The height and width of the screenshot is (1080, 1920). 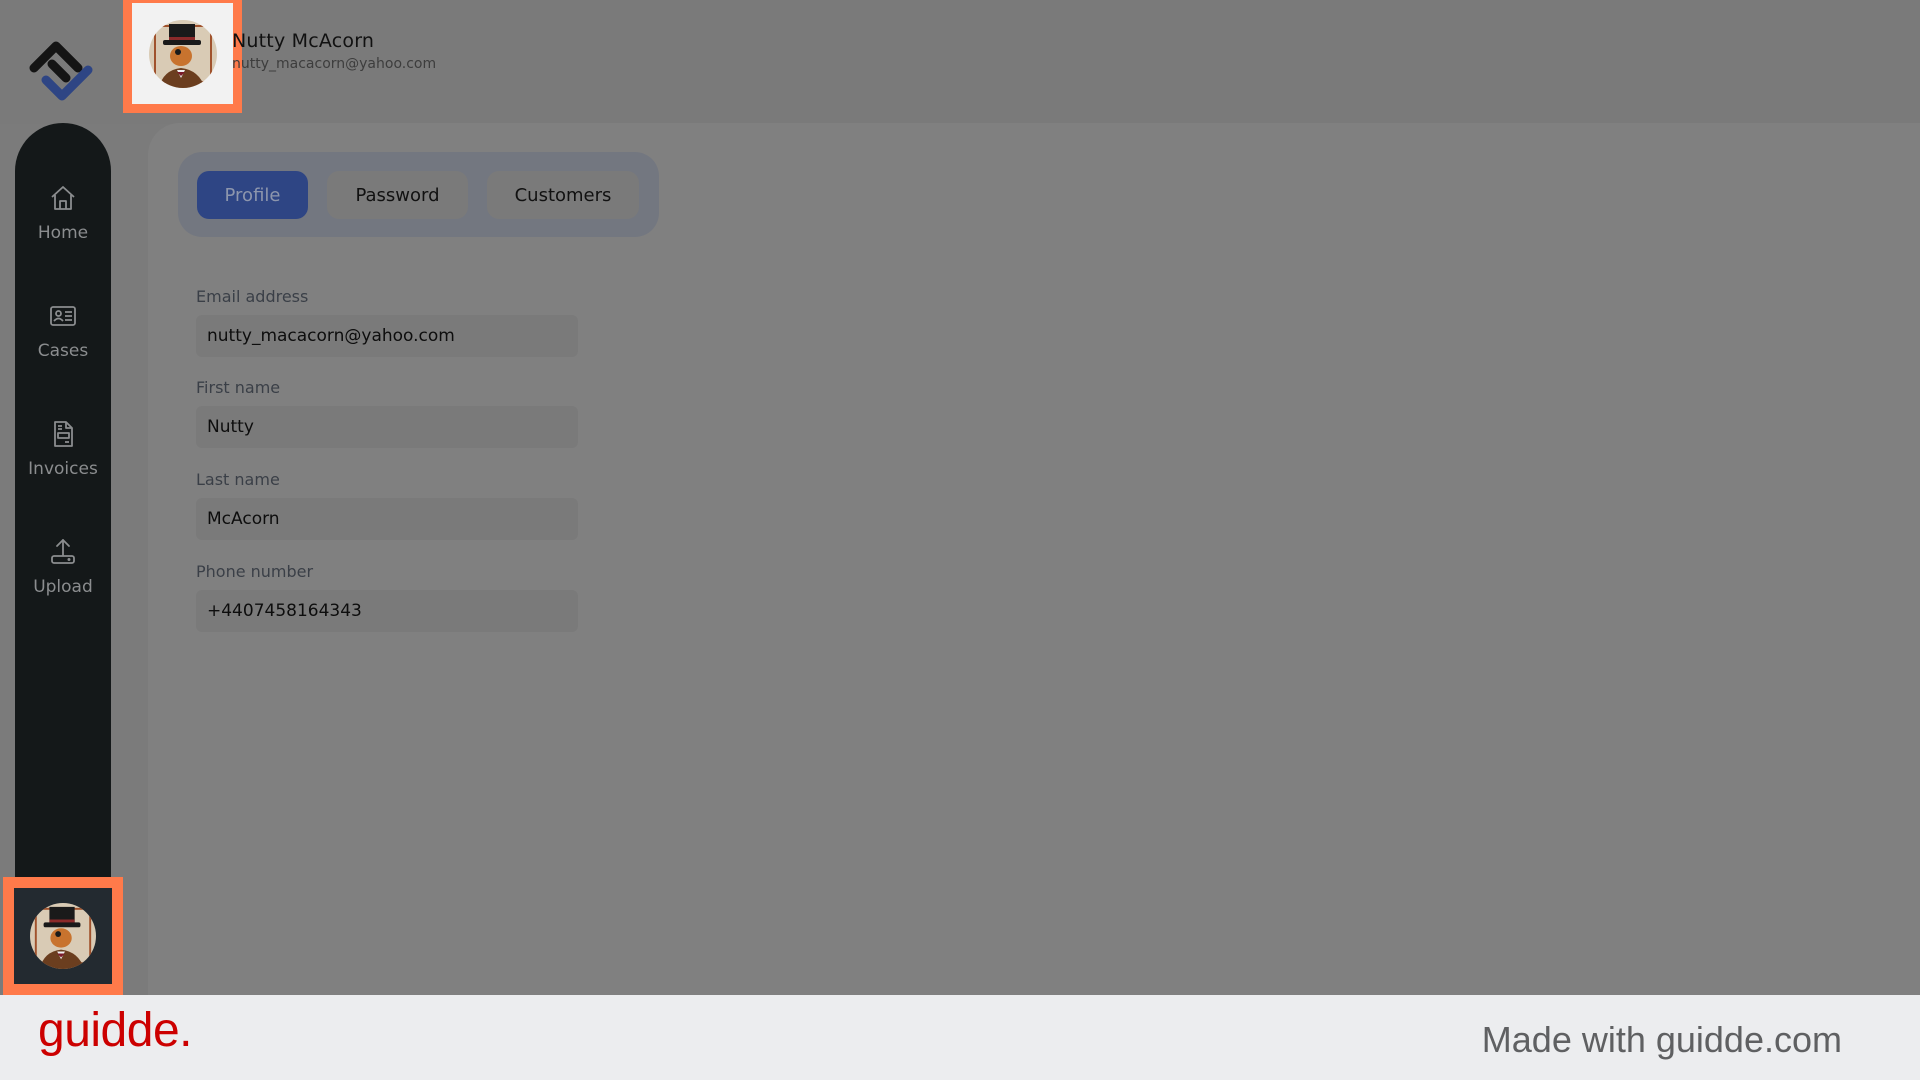 I want to click on sidebar-item-invoices: Invoices, so click(x=63, y=449).